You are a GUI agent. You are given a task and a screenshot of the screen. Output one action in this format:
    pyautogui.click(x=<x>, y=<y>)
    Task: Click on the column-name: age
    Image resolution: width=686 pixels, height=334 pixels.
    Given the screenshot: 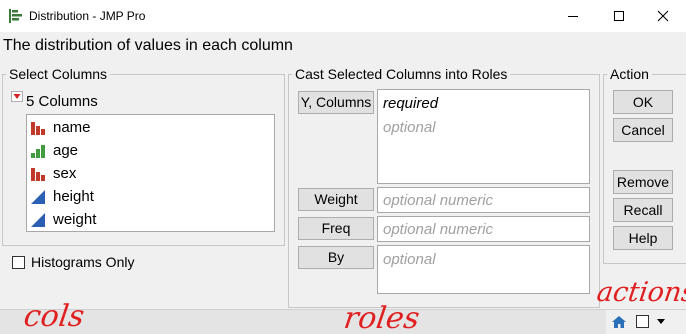 What is the action you would take?
    pyautogui.click(x=66, y=150)
    